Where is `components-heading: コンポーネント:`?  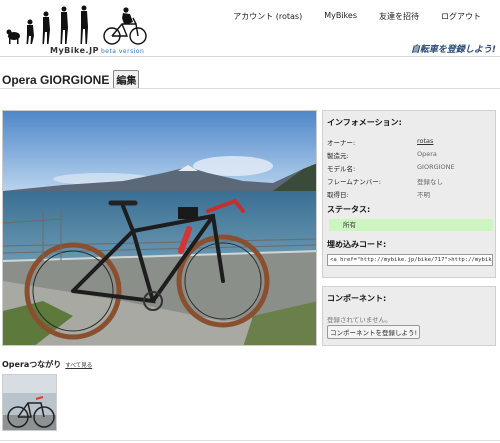 components-heading: コンポーネント: is located at coordinates (357, 298).